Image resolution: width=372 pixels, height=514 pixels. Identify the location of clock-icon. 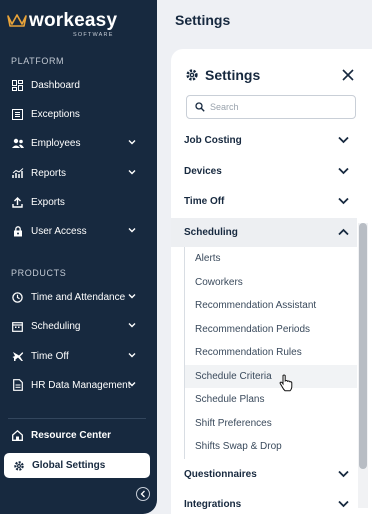
(17, 297).